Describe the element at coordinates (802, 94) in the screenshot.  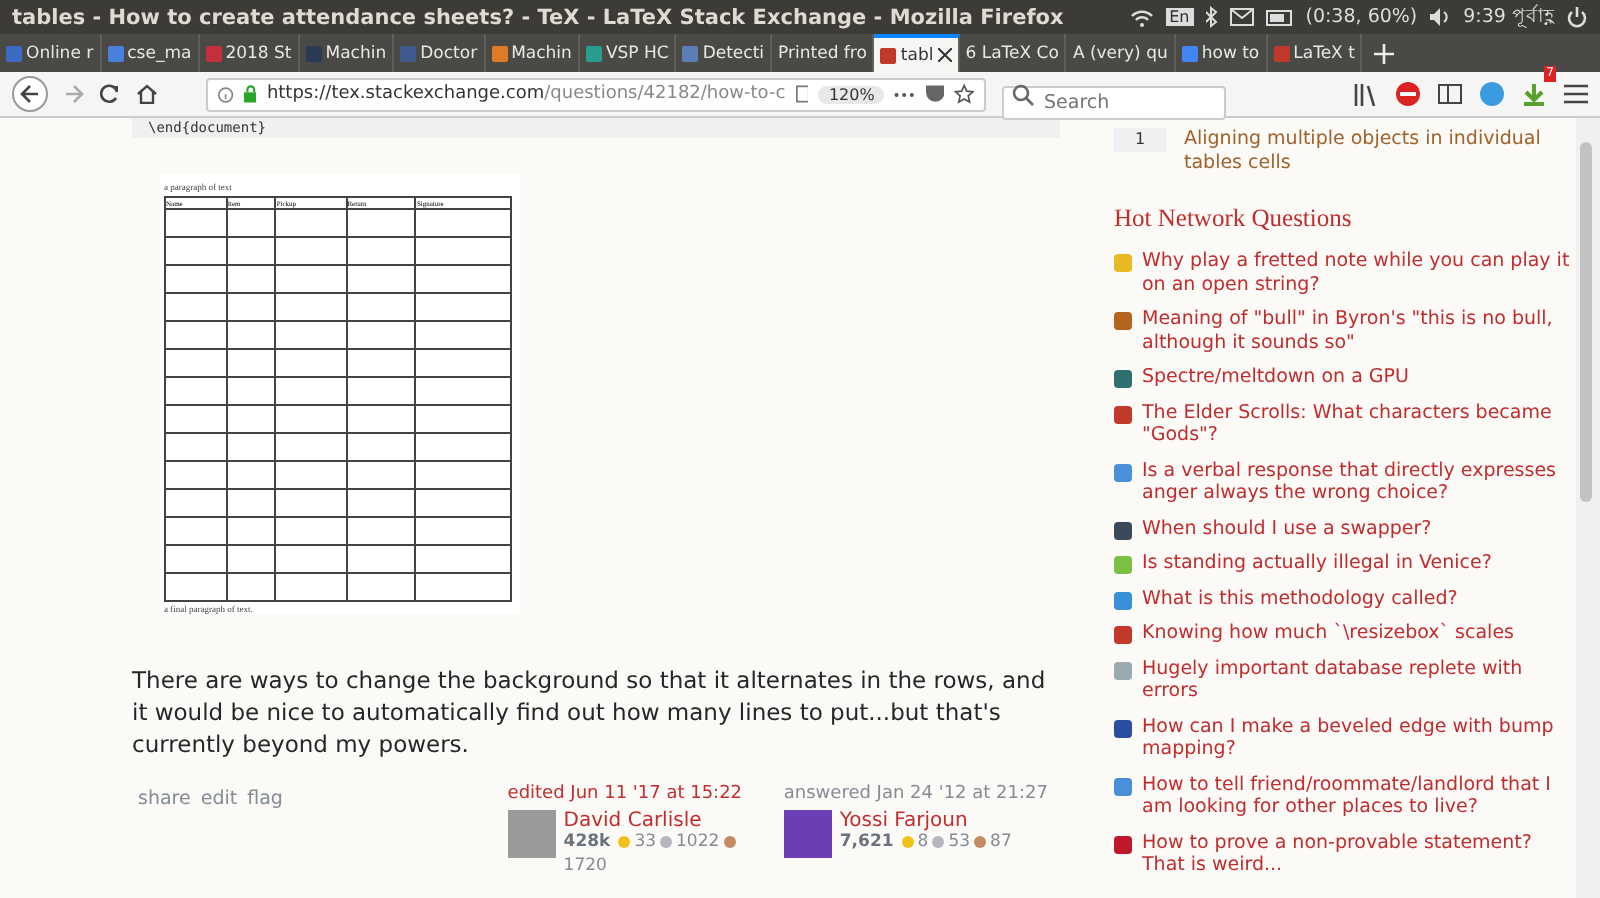
I see `reader-view-icon` at that location.